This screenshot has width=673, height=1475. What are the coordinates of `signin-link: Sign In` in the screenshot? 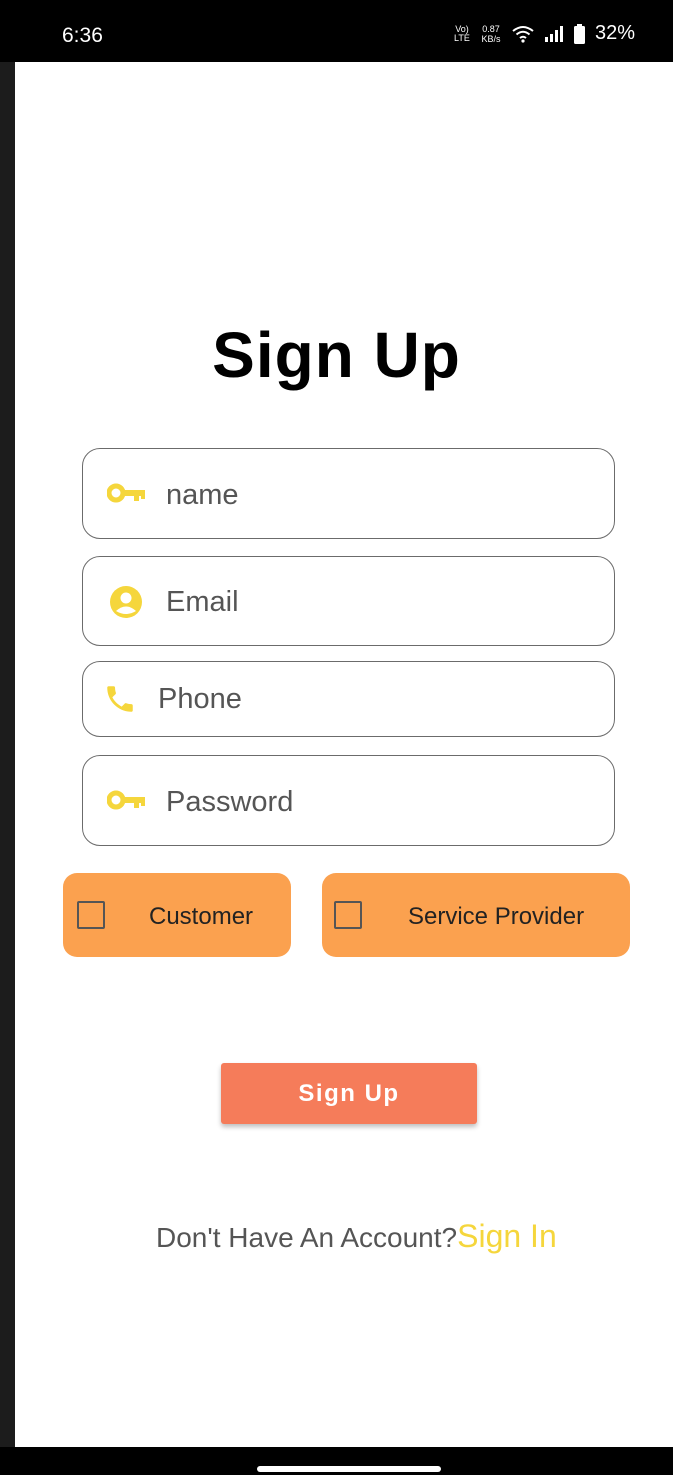 It's located at (507, 1236).